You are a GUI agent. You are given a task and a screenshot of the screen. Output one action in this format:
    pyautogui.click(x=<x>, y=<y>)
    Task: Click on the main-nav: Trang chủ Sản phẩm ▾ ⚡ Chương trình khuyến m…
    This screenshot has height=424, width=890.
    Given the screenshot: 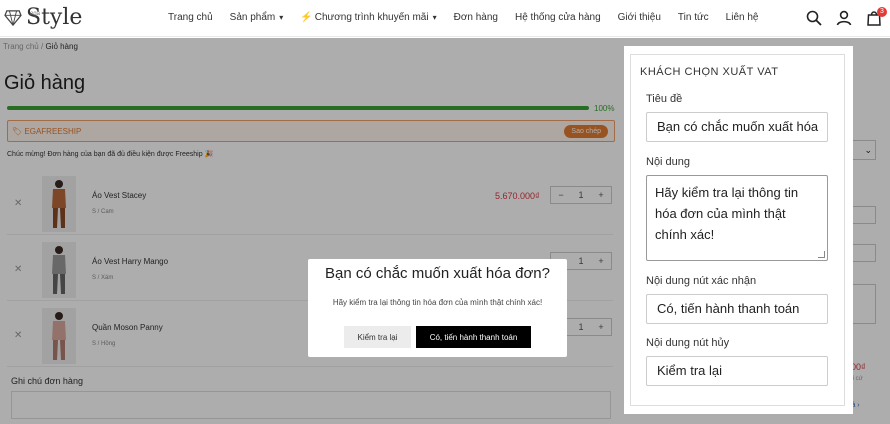 What is the action you would take?
    pyautogui.click(x=471, y=17)
    